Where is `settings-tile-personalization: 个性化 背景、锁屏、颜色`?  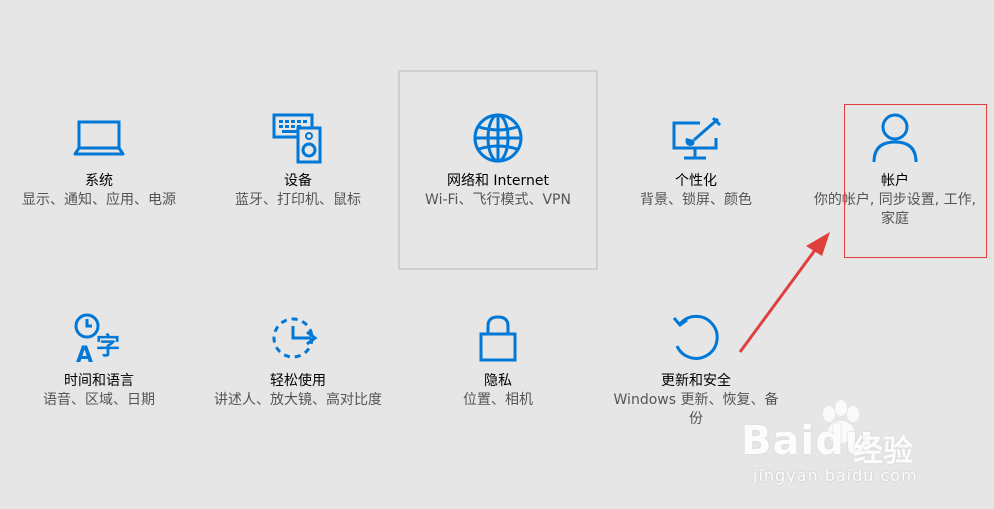
settings-tile-personalization: 个性化 背景、锁屏、颜色 is located at coordinates (696, 170).